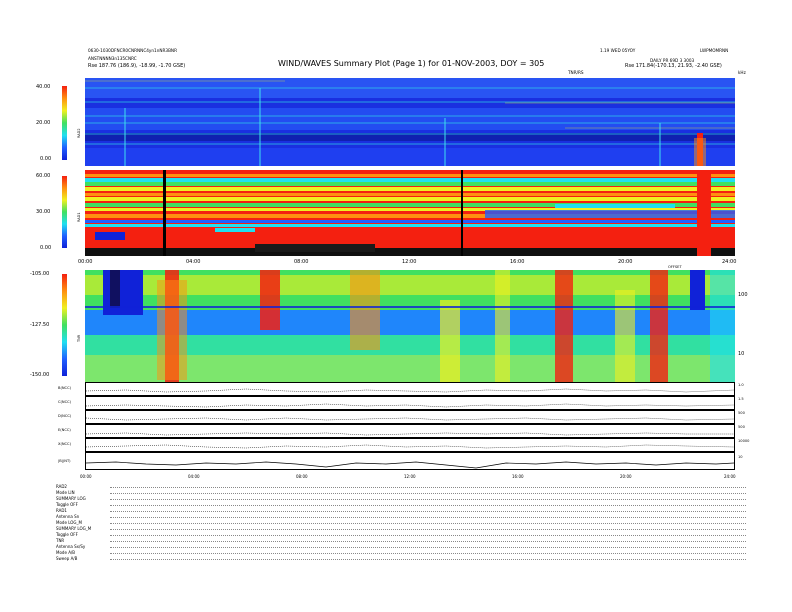 Image resolution: width=792 pixels, height=612 pixels. I want to click on time-tick-2: 08:00, so click(301, 262).